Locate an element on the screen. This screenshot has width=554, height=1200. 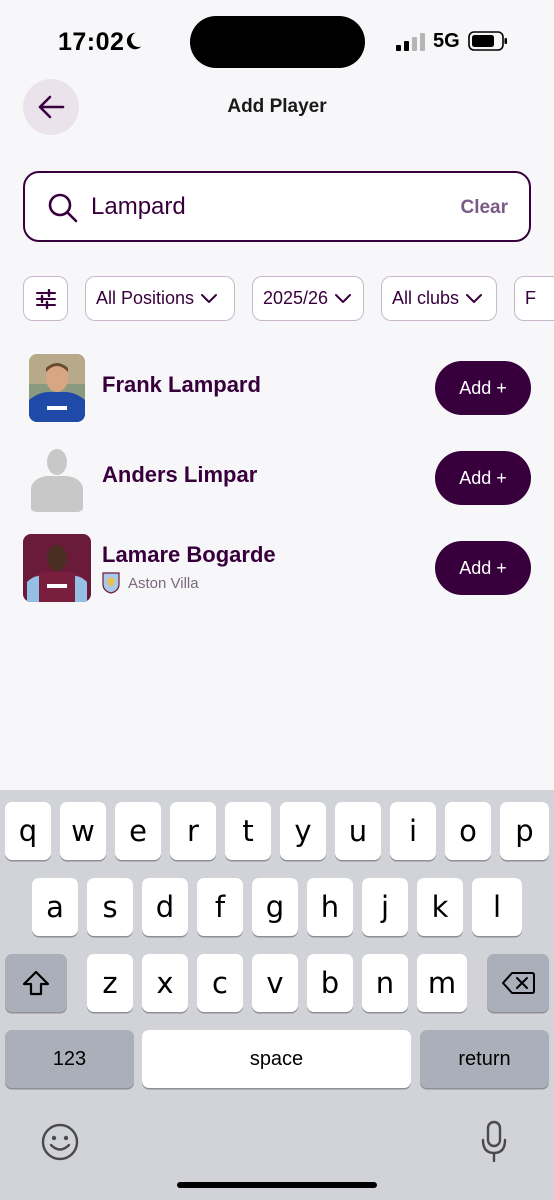
key-f: f is located at coordinates (220, 907).